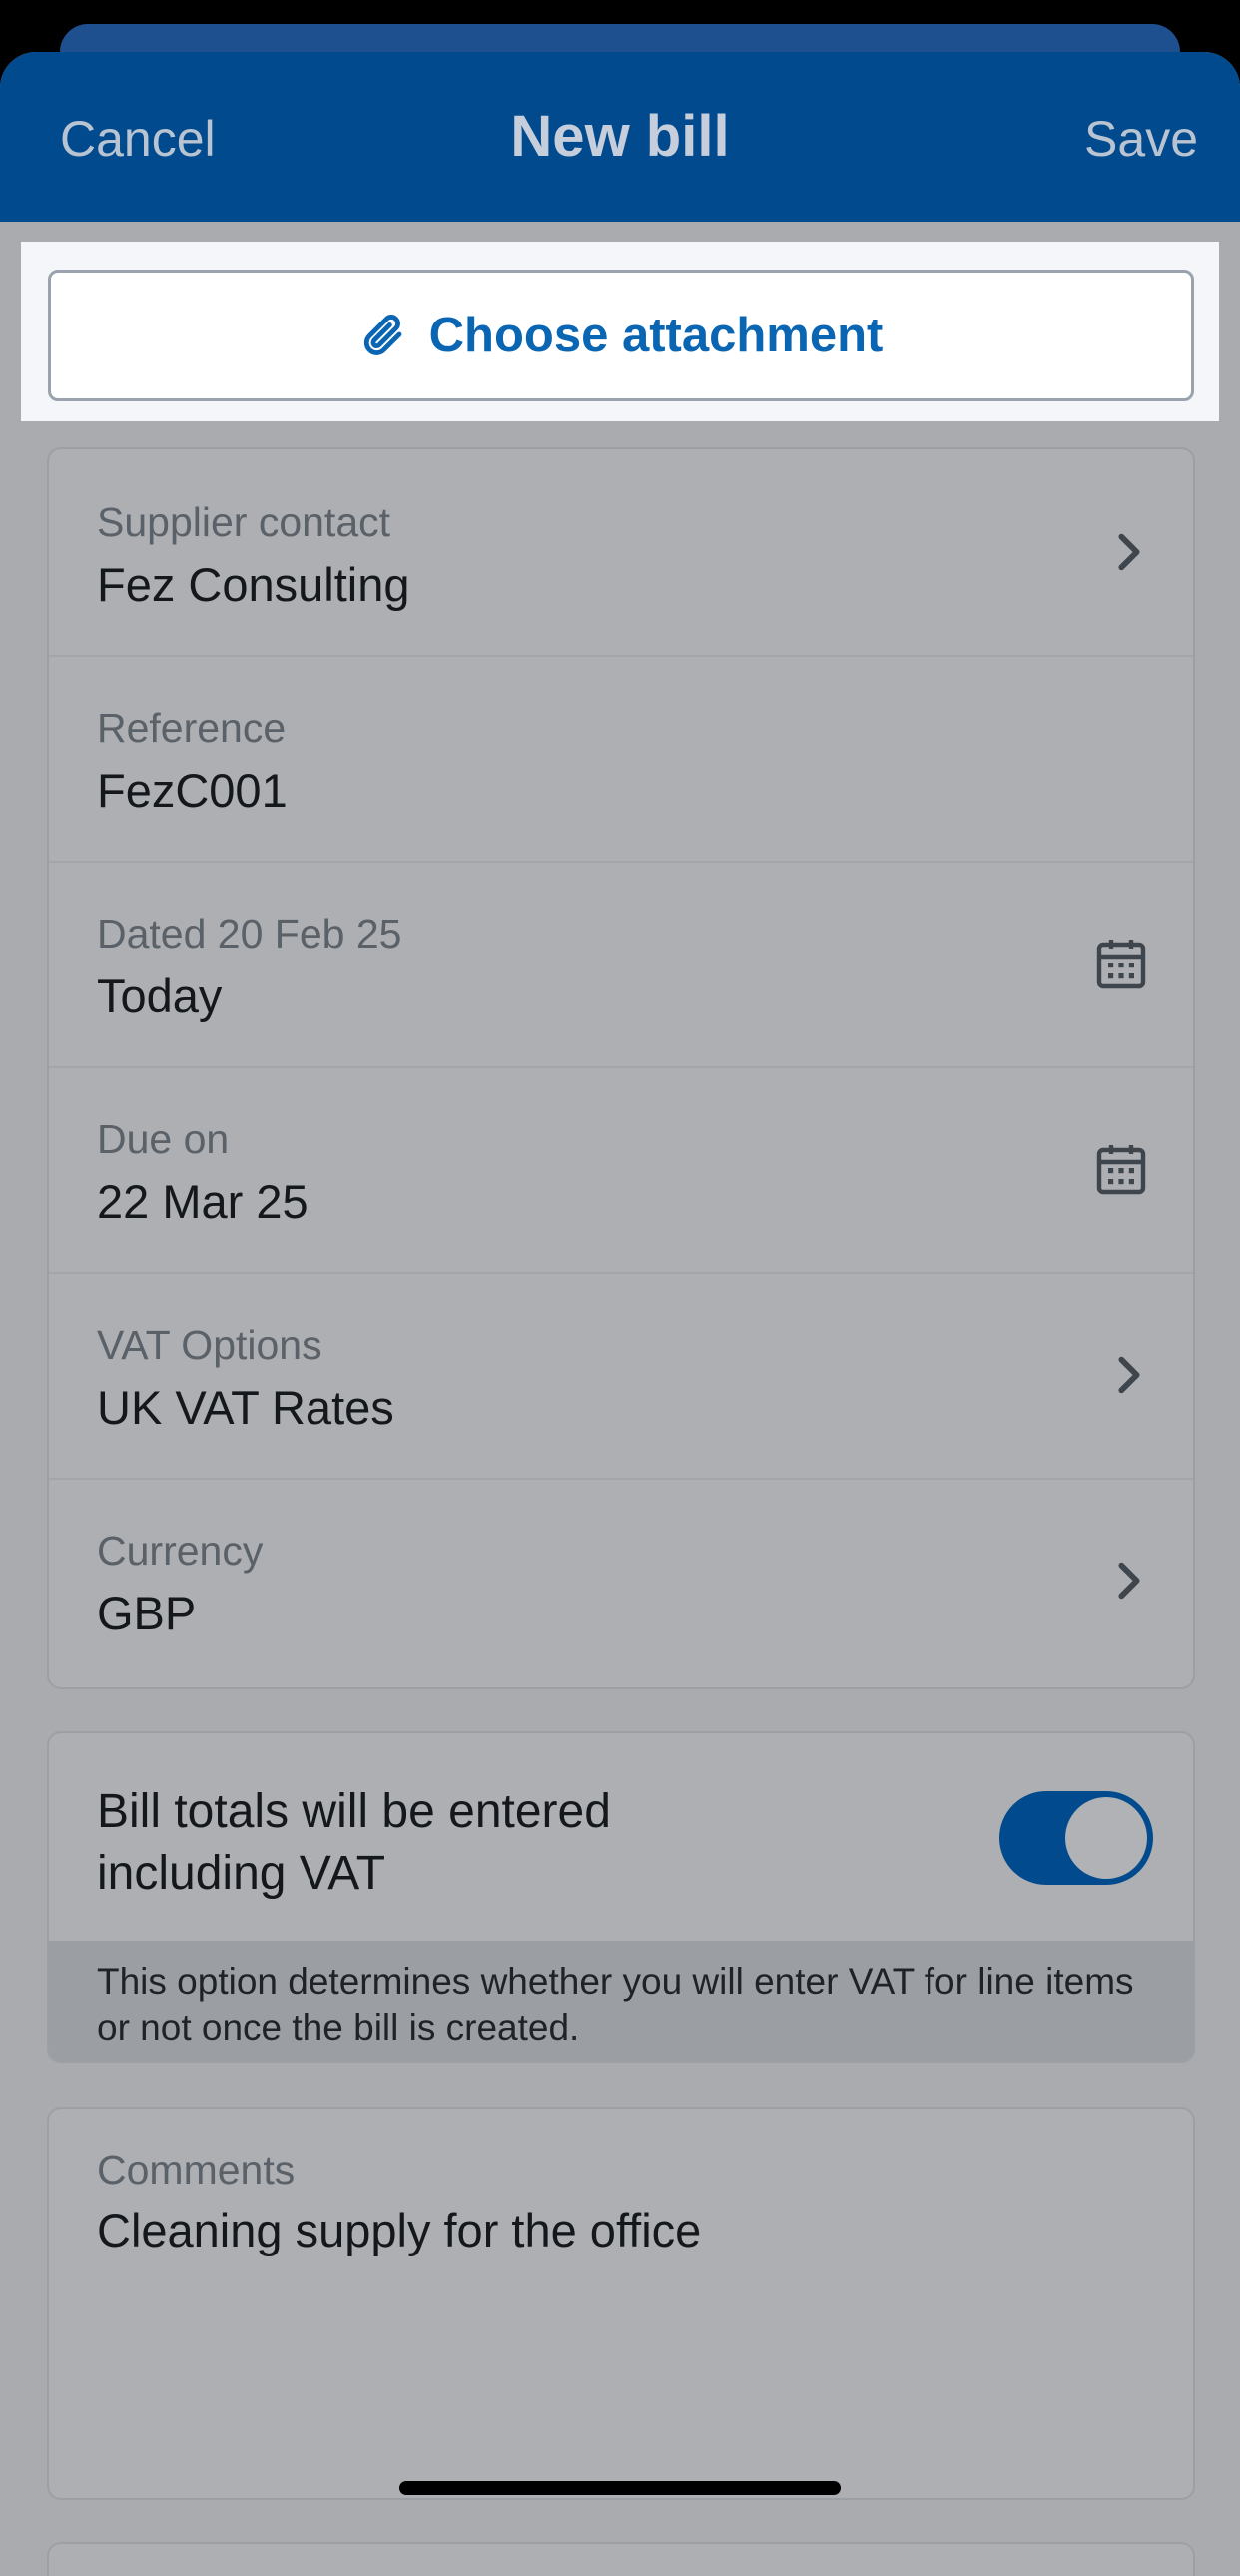  What do you see at coordinates (620, 2488) in the screenshot?
I see `home-indicator` at bounding box center [620, 2488].